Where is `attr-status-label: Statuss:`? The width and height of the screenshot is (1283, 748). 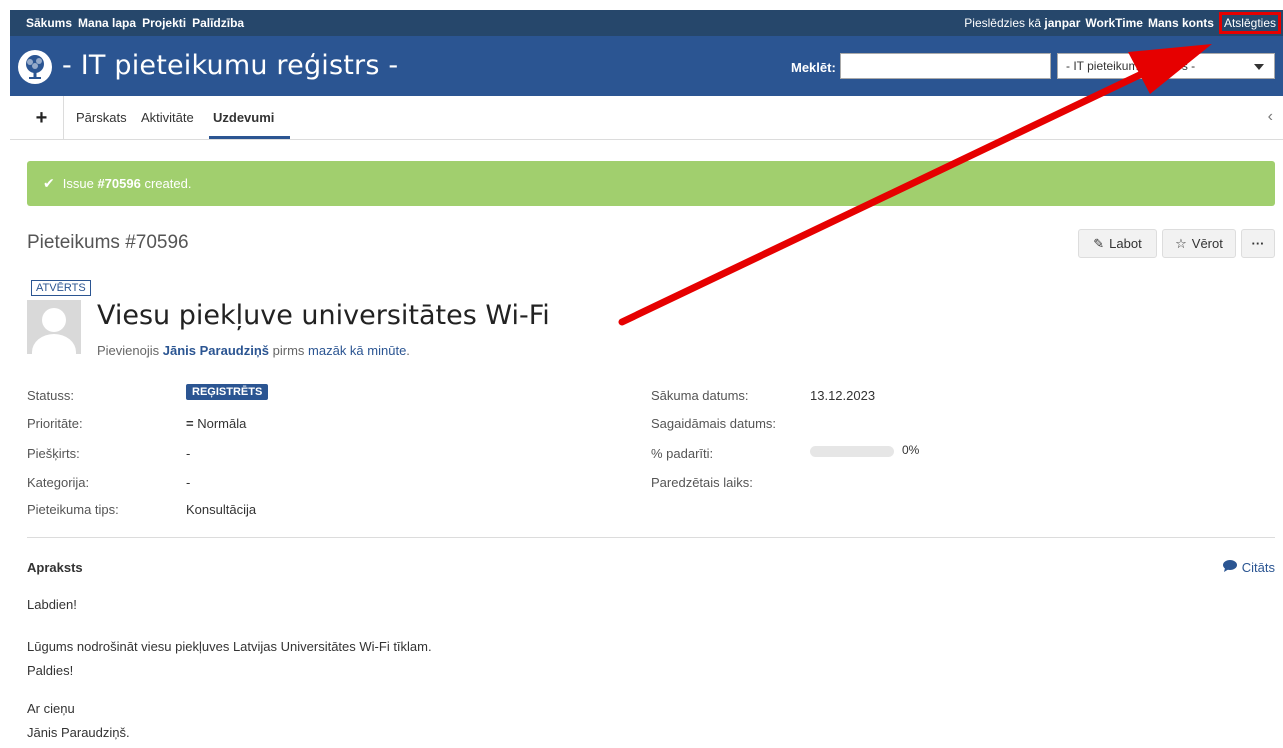 attr-status-label: Statuss: is located at coordinates (50, 395).